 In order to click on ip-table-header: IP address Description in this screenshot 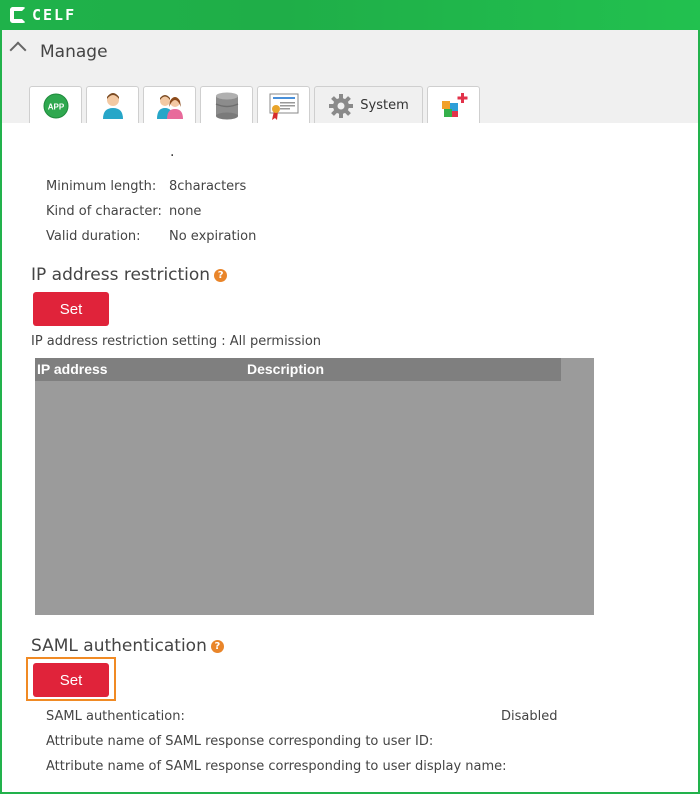, I will do `click(298, 369)`.